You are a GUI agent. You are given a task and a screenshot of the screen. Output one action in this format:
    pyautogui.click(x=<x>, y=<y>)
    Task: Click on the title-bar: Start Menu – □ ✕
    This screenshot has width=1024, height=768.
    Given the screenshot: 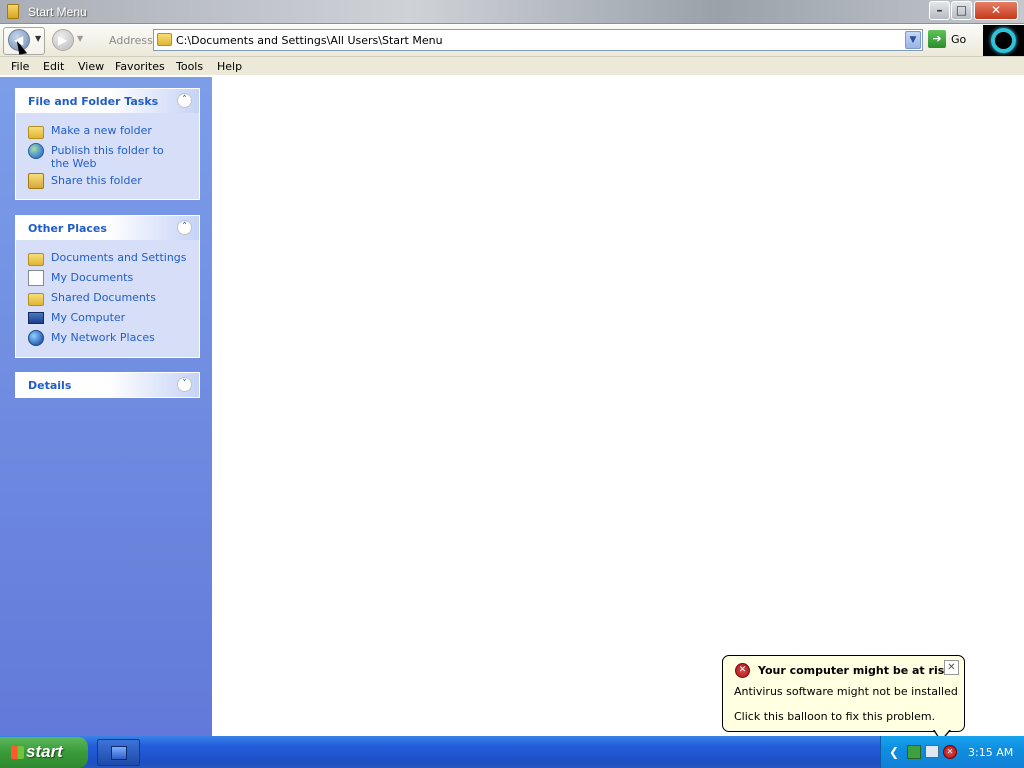 What is the action you would take?
    pyautogui.click(x=512, y=12)
    